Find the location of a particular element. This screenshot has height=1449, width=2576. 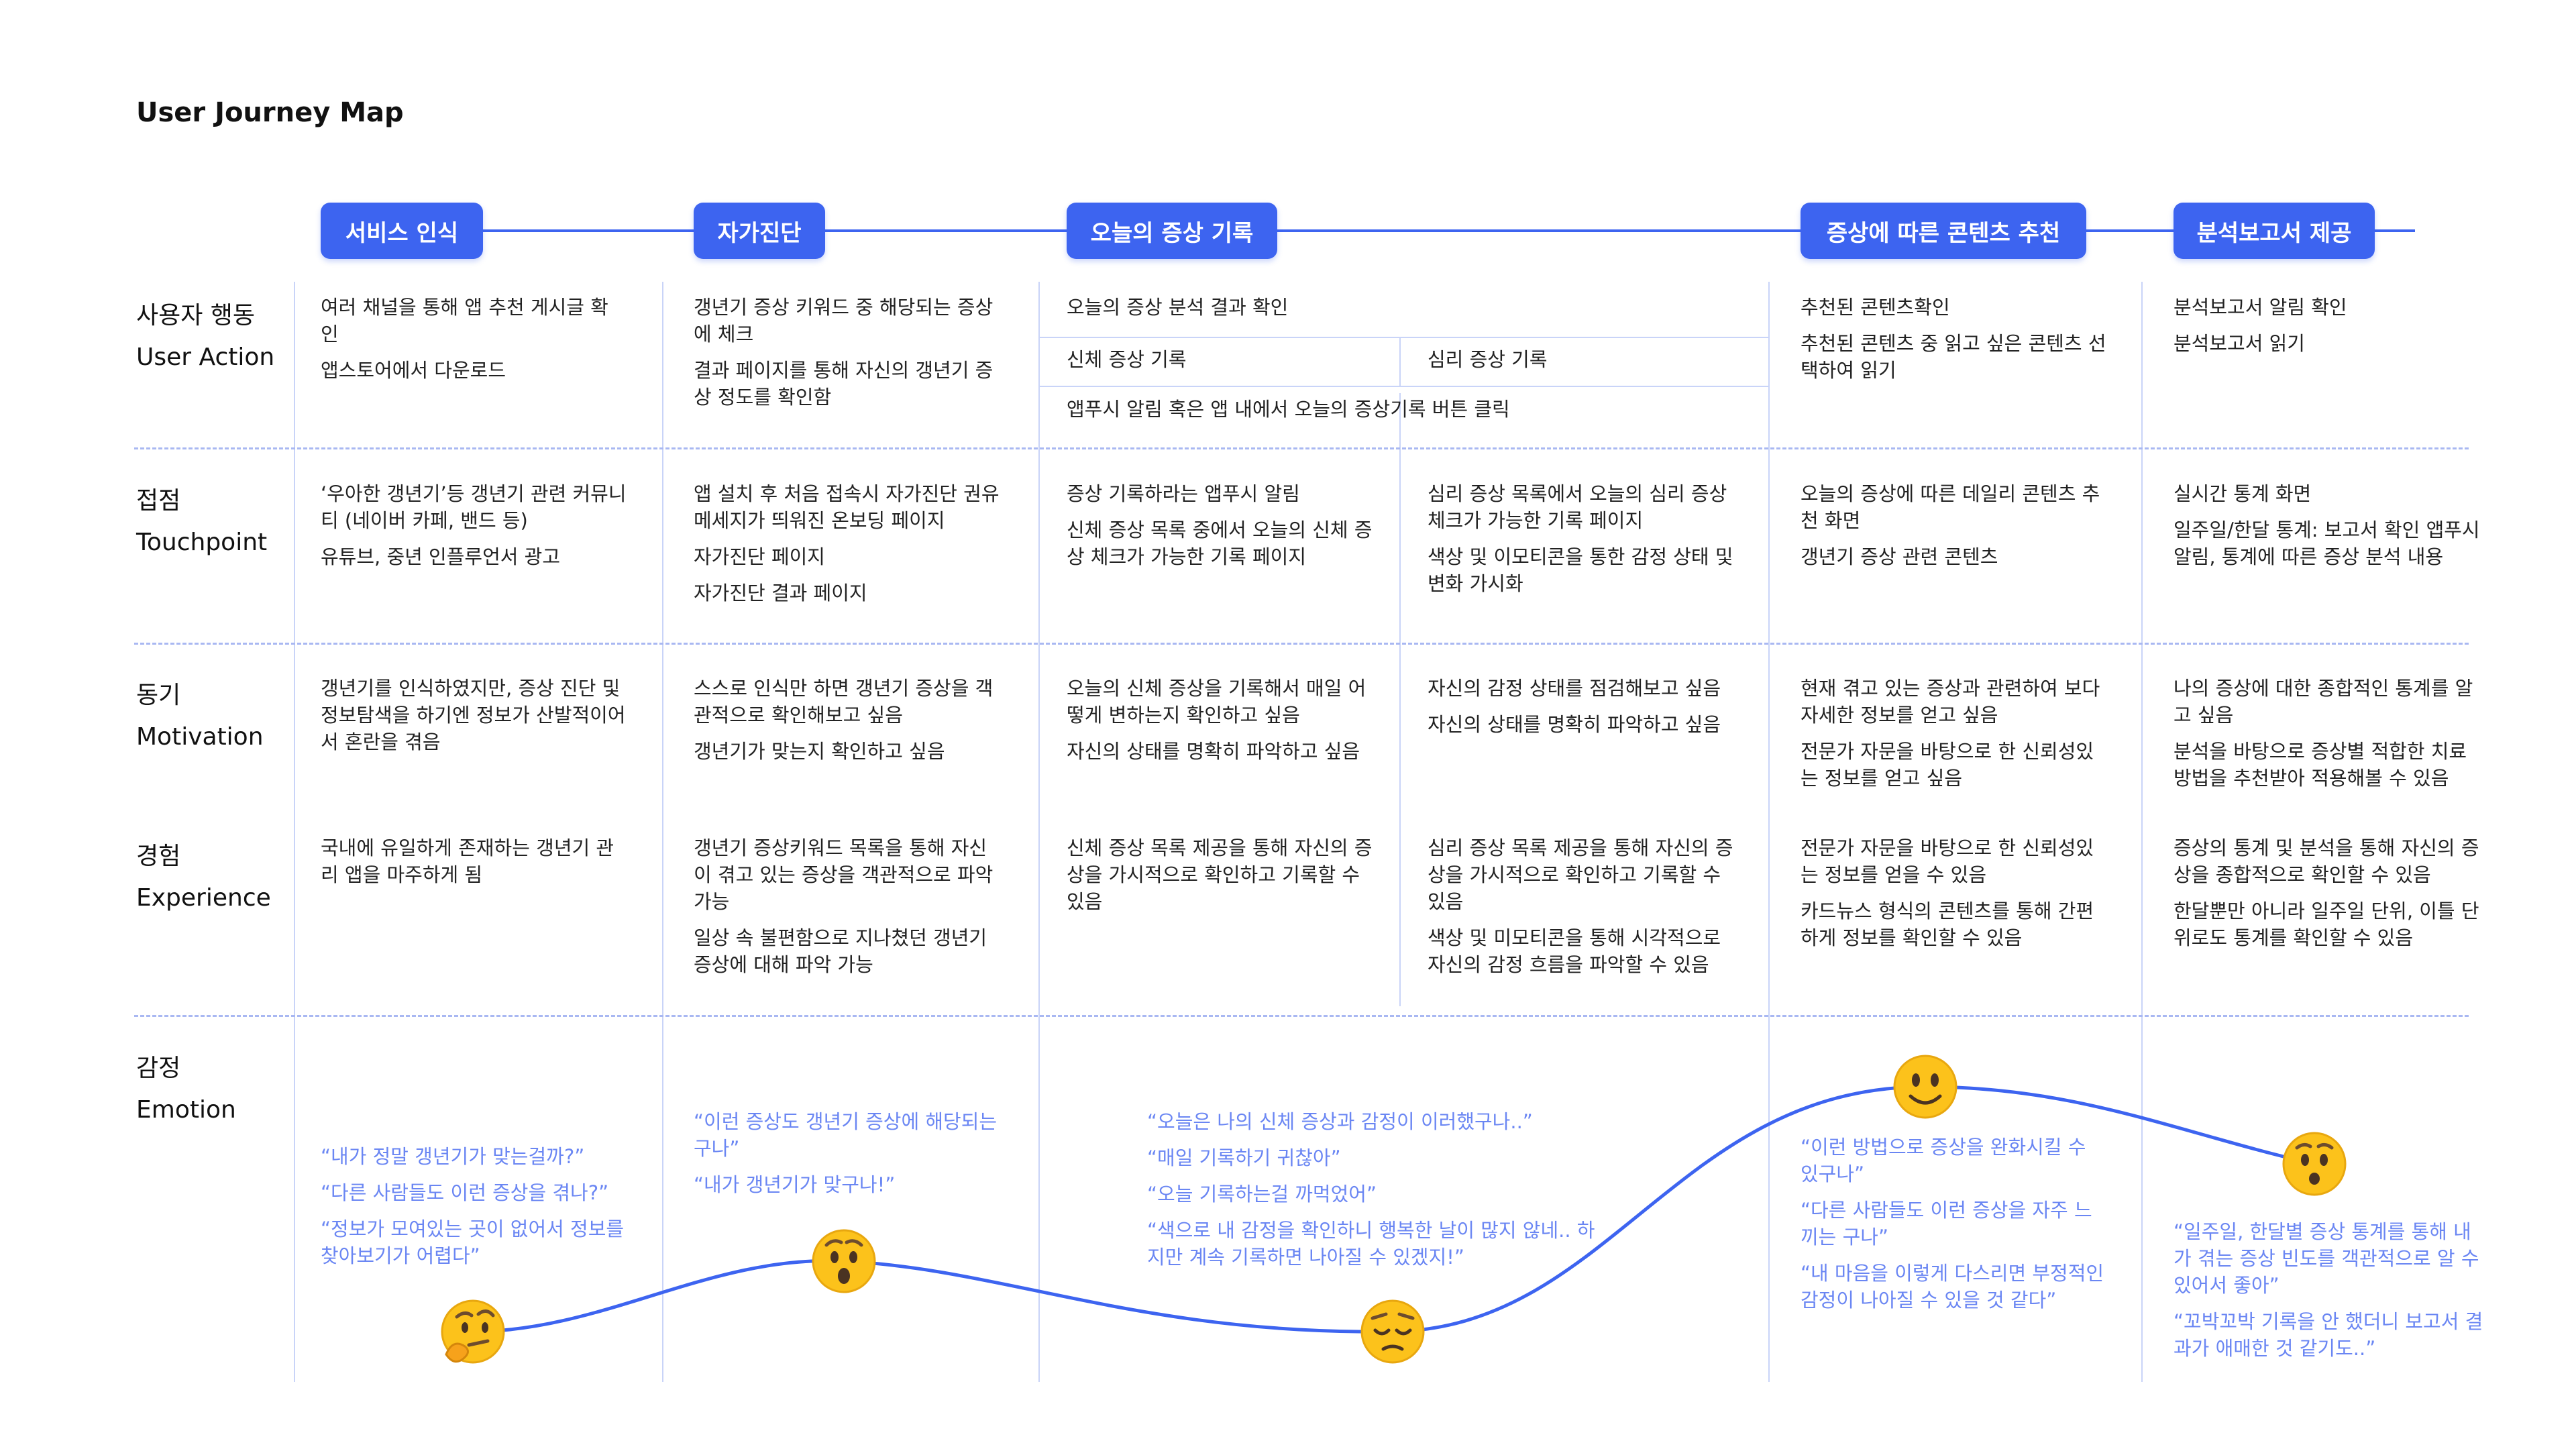

surprised-face-icon is located at coordinates (2314, 1164).